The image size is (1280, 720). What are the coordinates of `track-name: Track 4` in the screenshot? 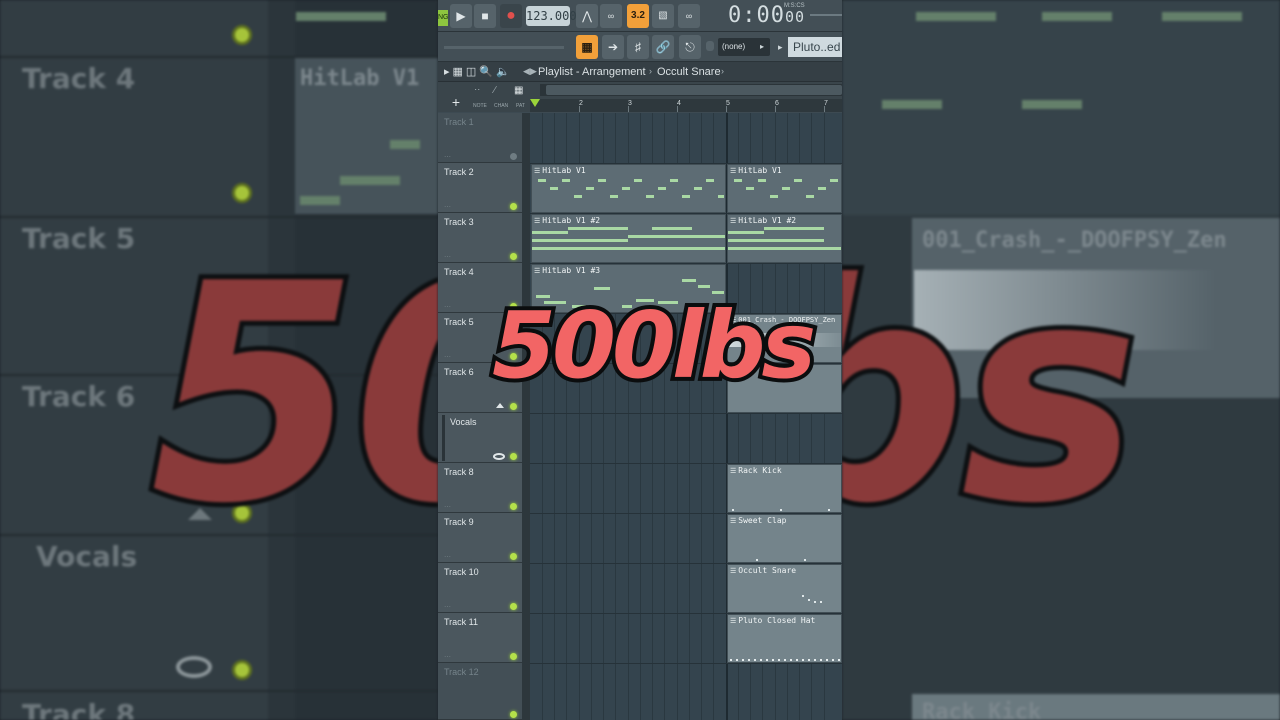 It's located at (459, 272).